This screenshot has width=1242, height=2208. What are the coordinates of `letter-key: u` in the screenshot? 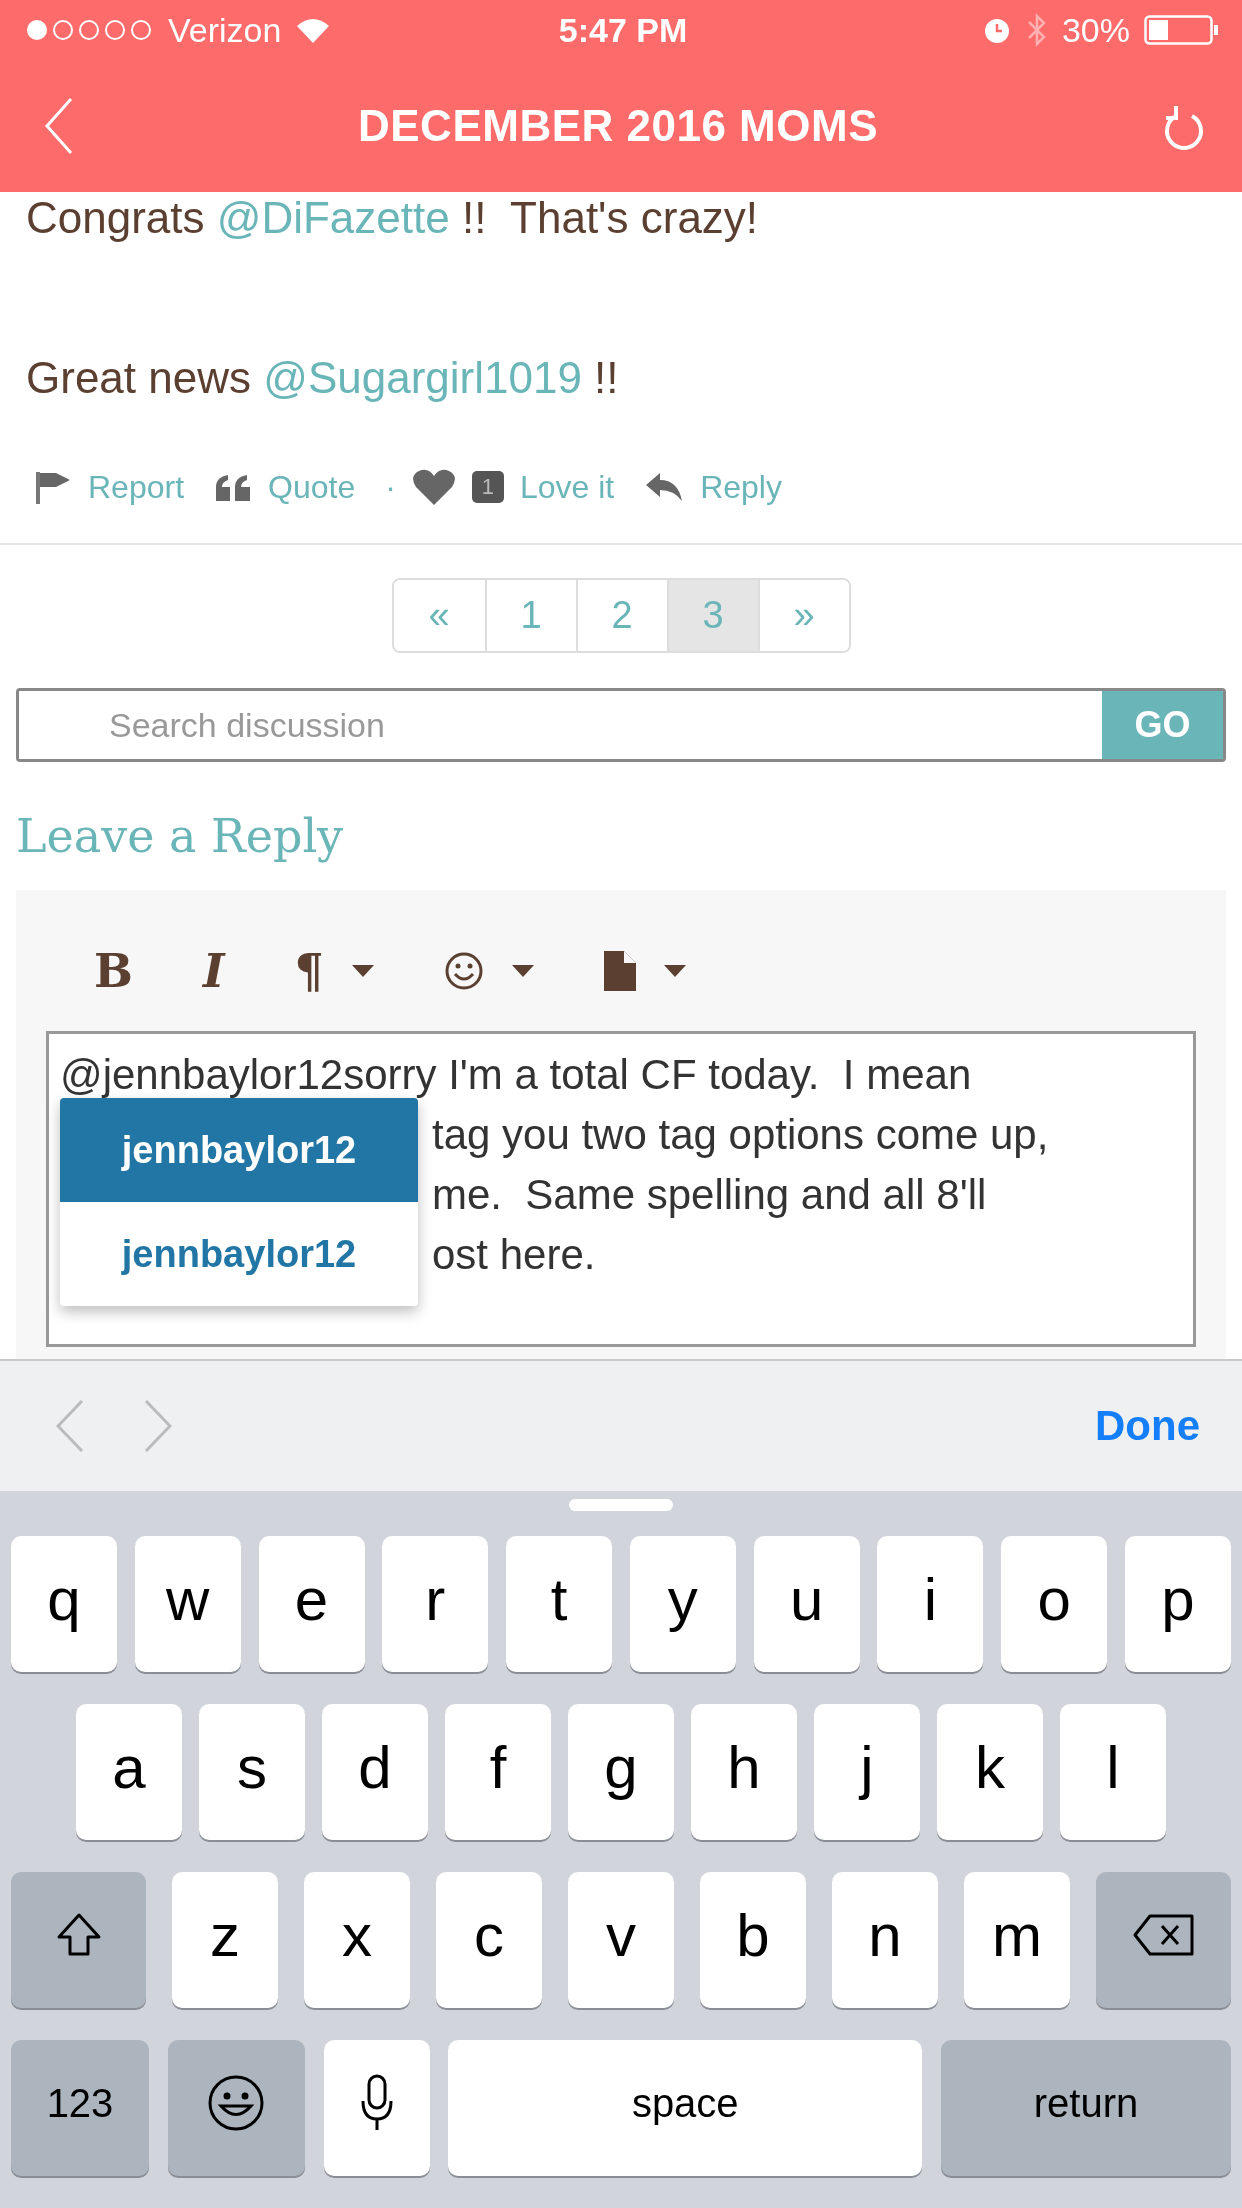 It's located at (806, 1604).